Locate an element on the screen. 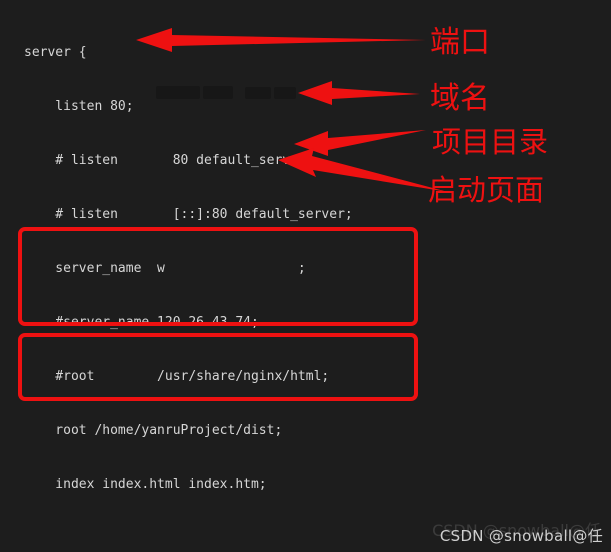  code-line: root /home/yanruProject/dist; is located at coordinates (153, 430).